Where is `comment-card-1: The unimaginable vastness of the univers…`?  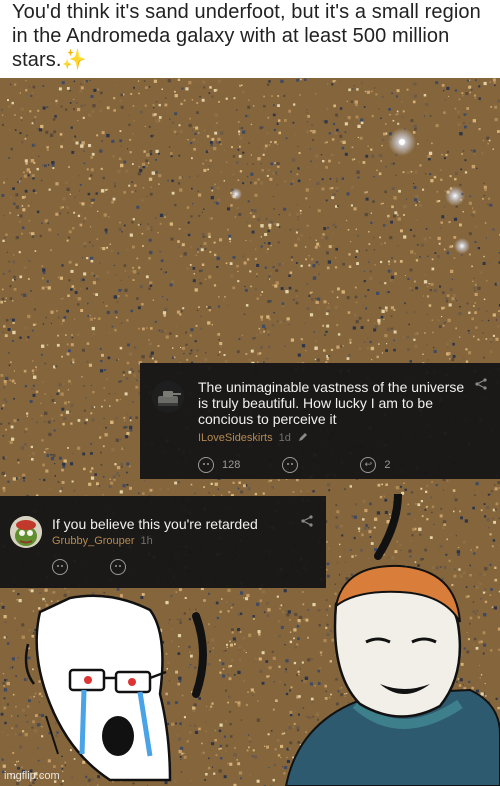
comment-card-1: The unimaginable vastness of the univers… is located at coordinates (320, 421).